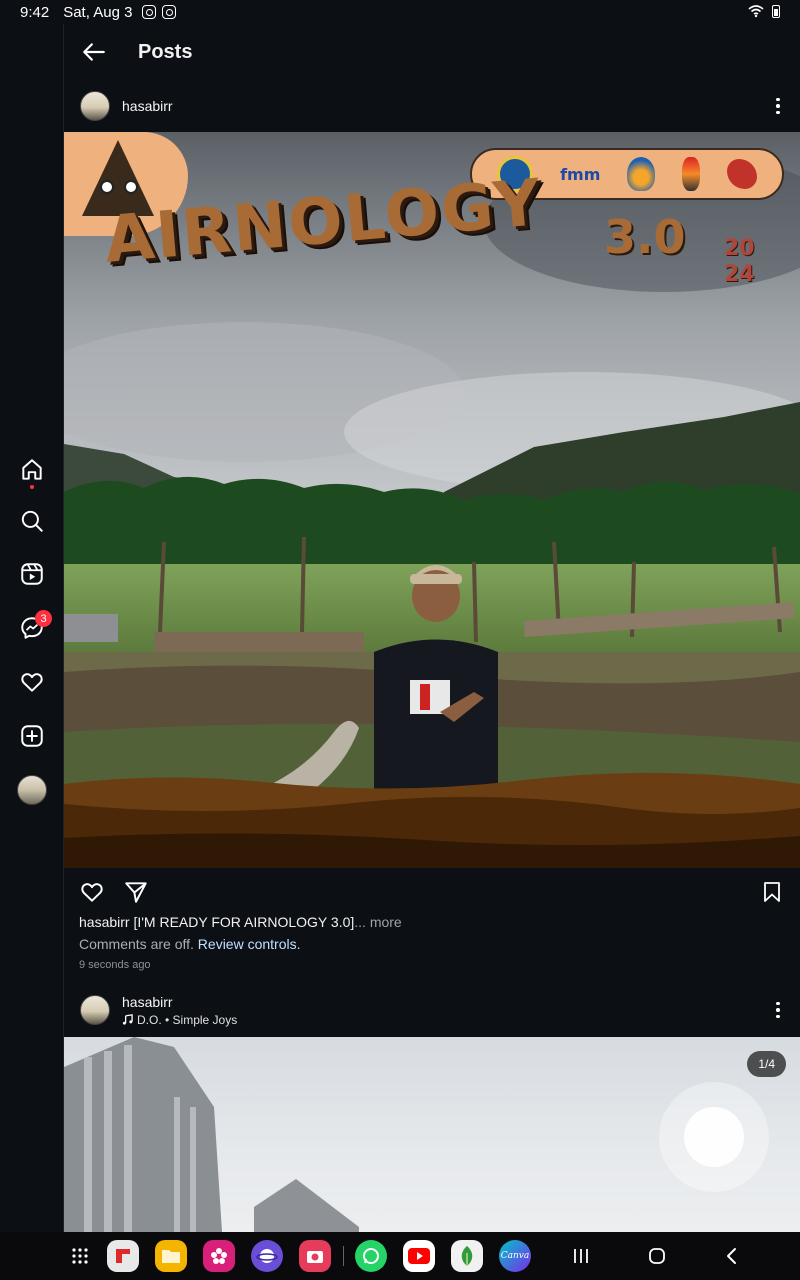  I want to click on music-note-icon, so click(127, 1019).